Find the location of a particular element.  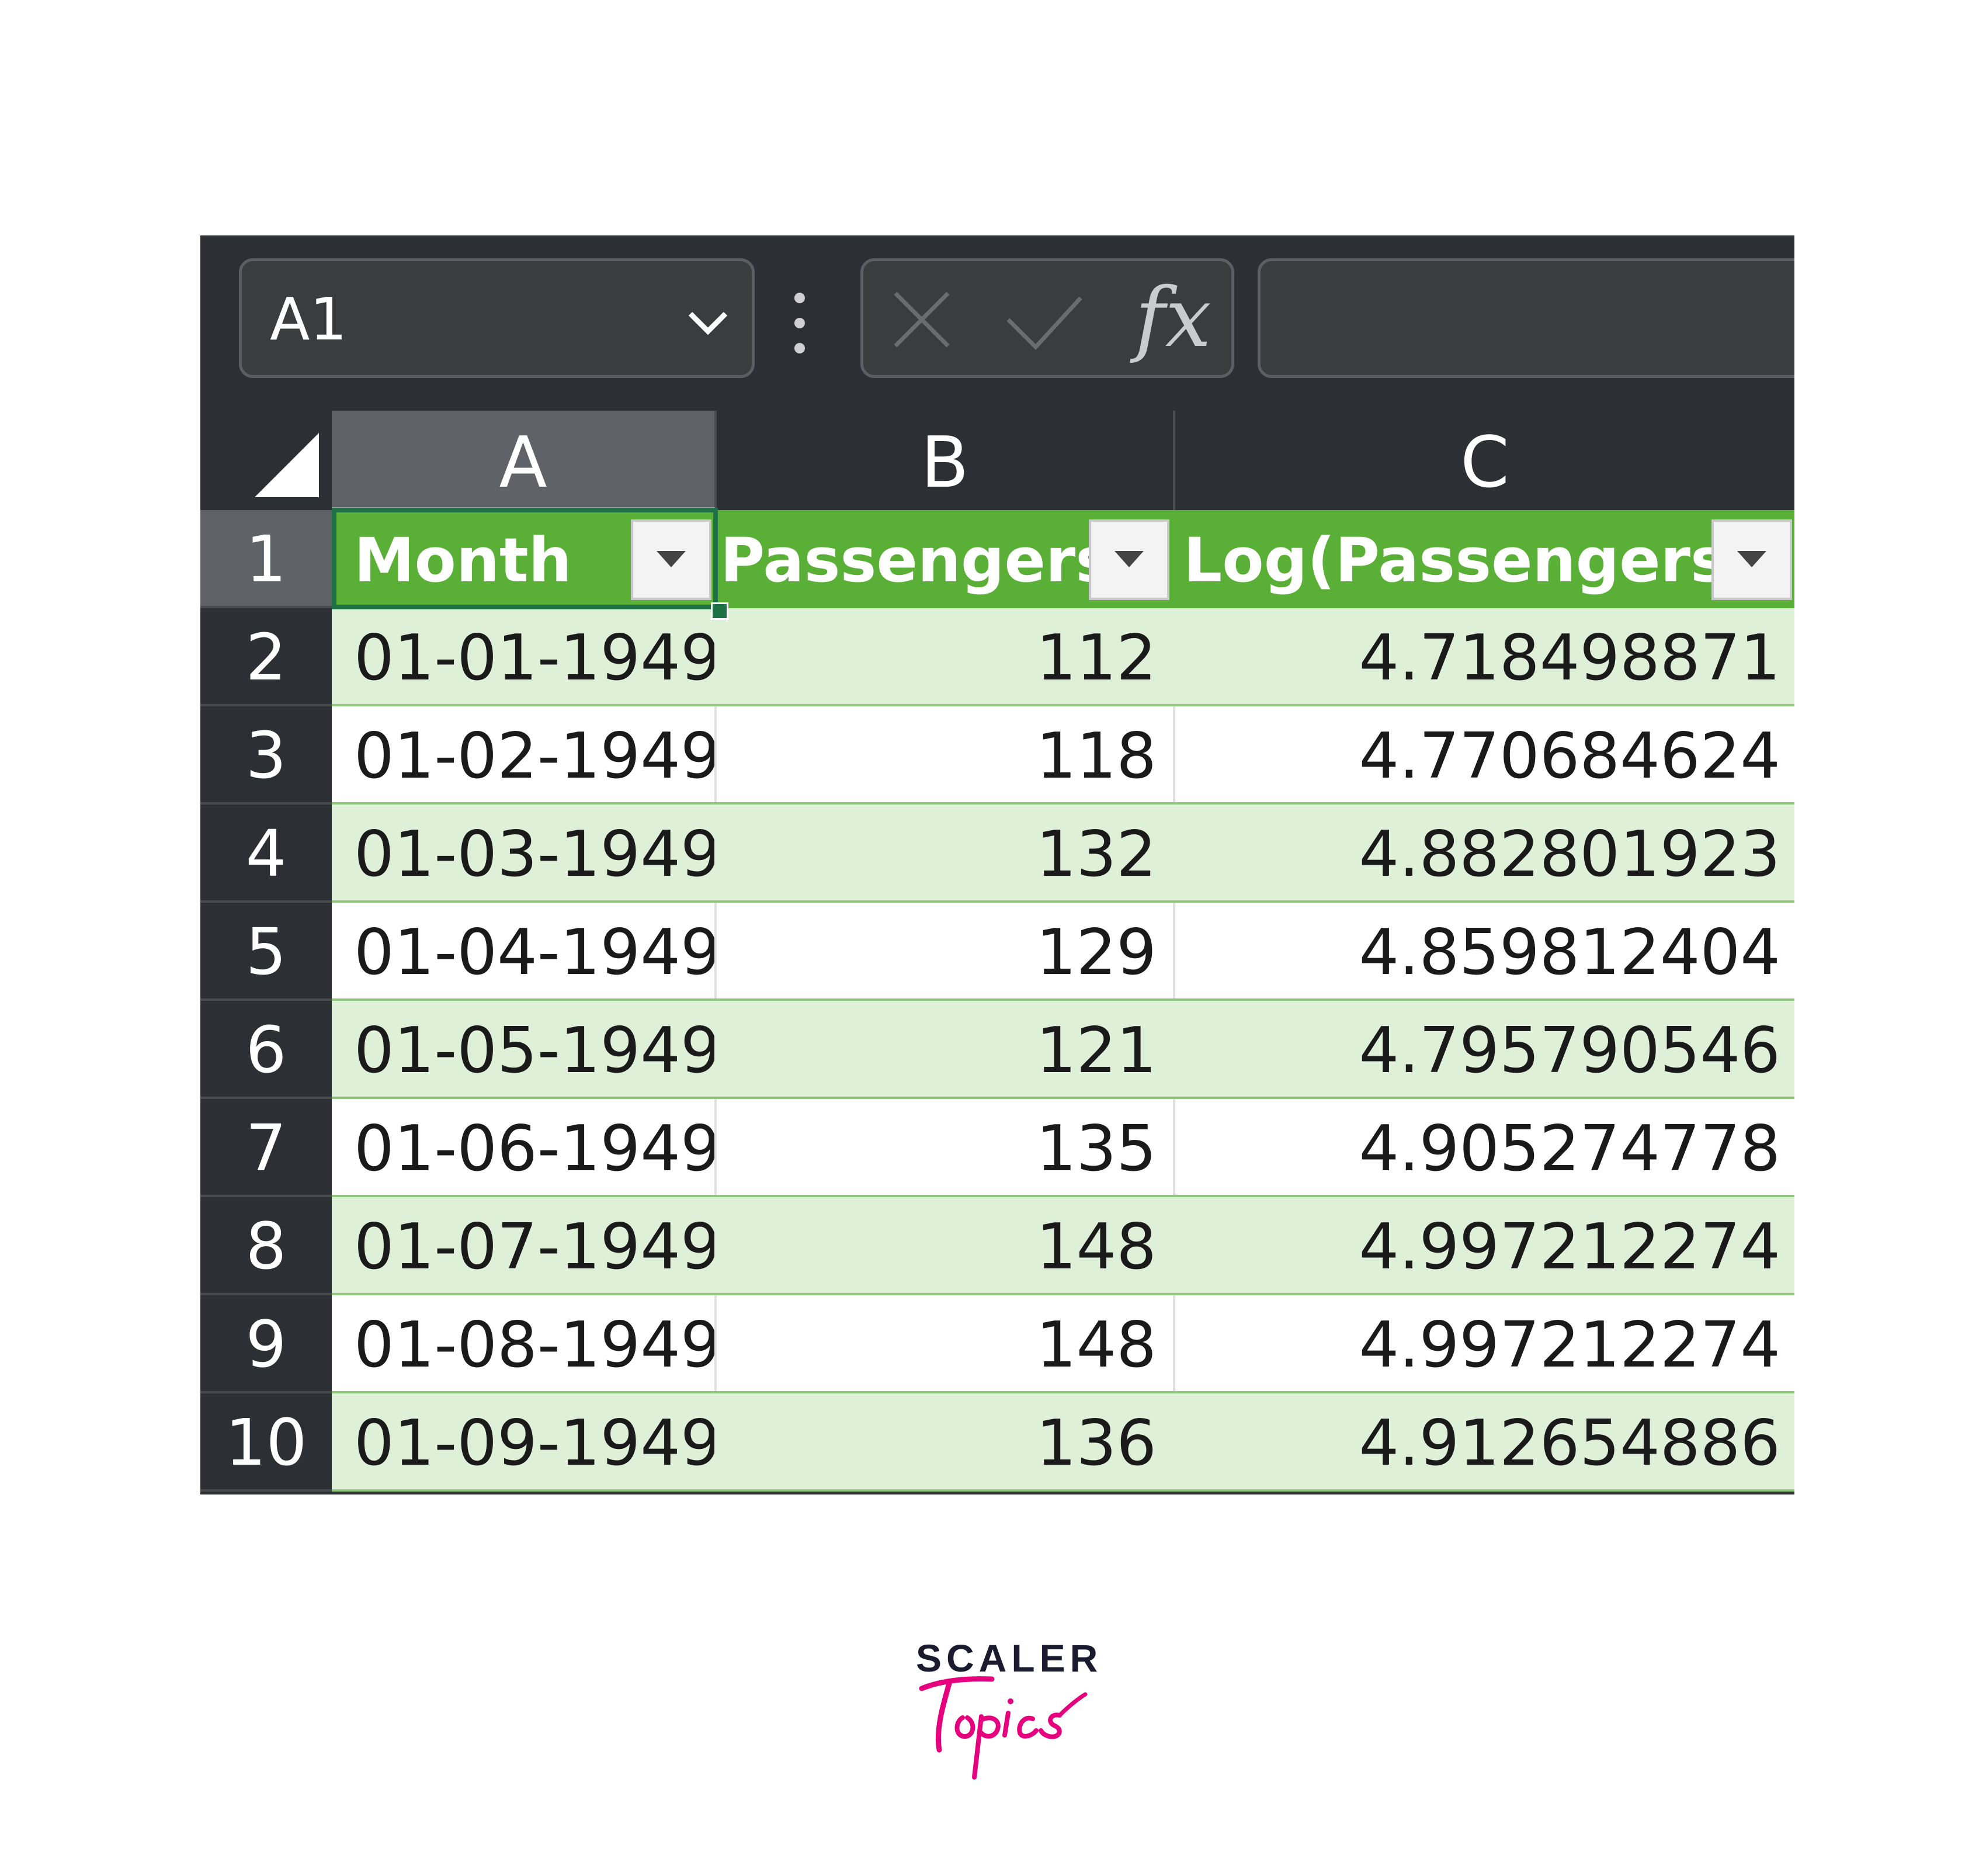

formula-controls: fx is located at coordinates (1047, 318).